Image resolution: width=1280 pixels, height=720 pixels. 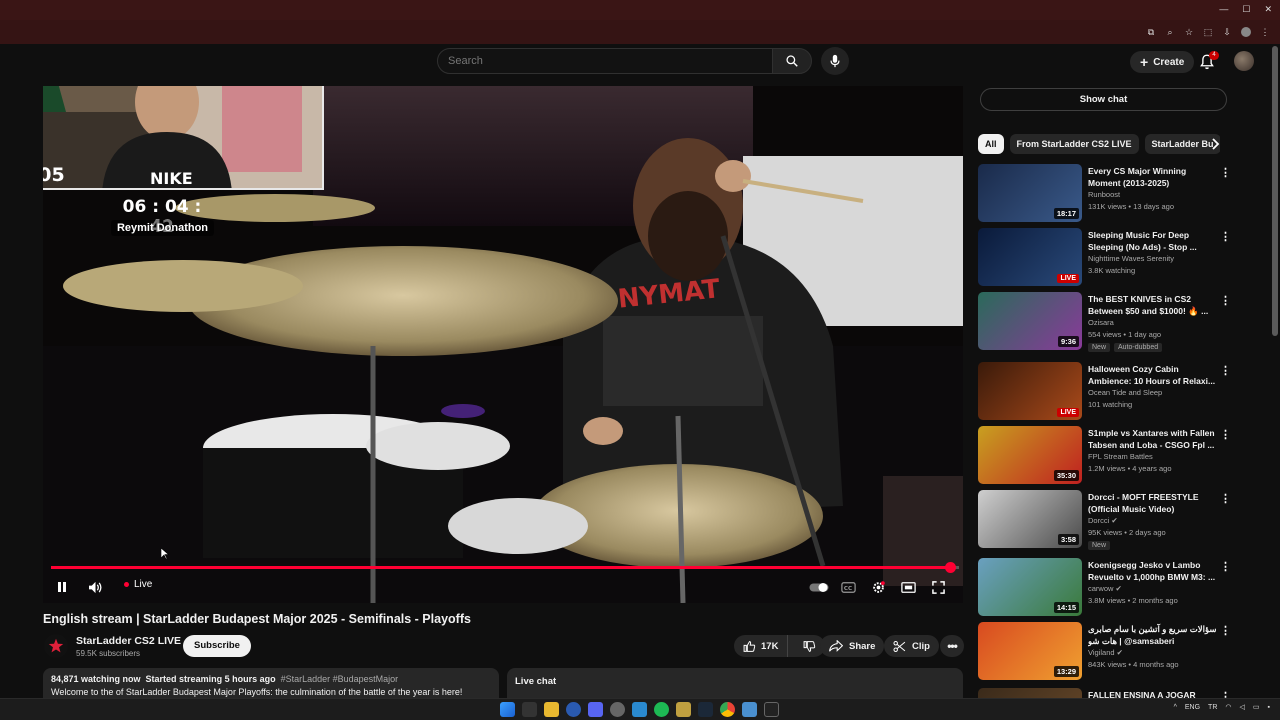 What do you see at coordinates (749, 709) in the screenshot?
I see `notepad-icon` at bounding box center [749, 709].